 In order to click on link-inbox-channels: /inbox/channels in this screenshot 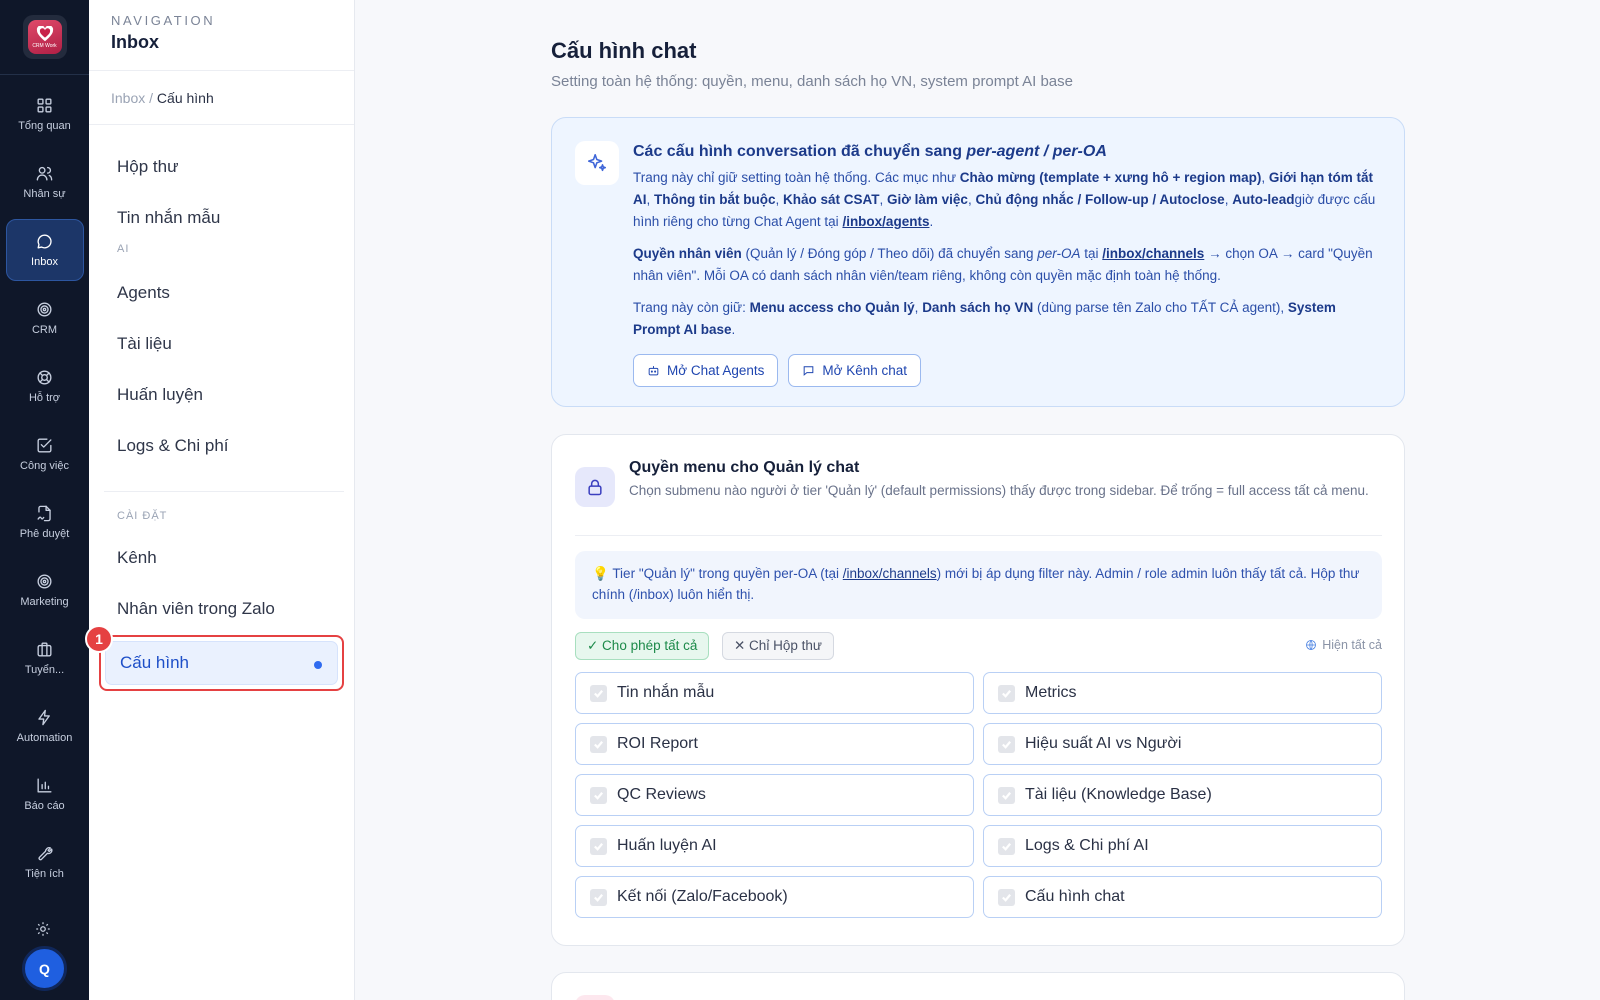, I will do `click(1153, 253)`.